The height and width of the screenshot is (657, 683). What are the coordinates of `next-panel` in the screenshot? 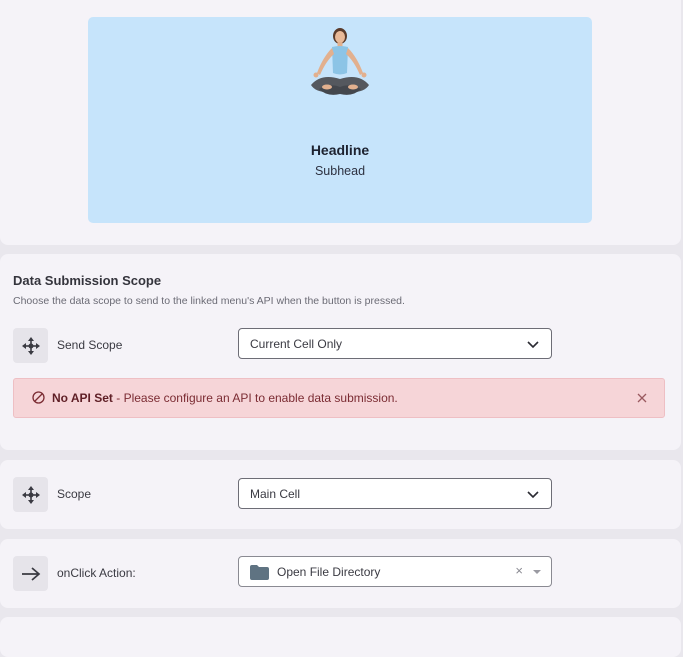 It's located at (340, 637).